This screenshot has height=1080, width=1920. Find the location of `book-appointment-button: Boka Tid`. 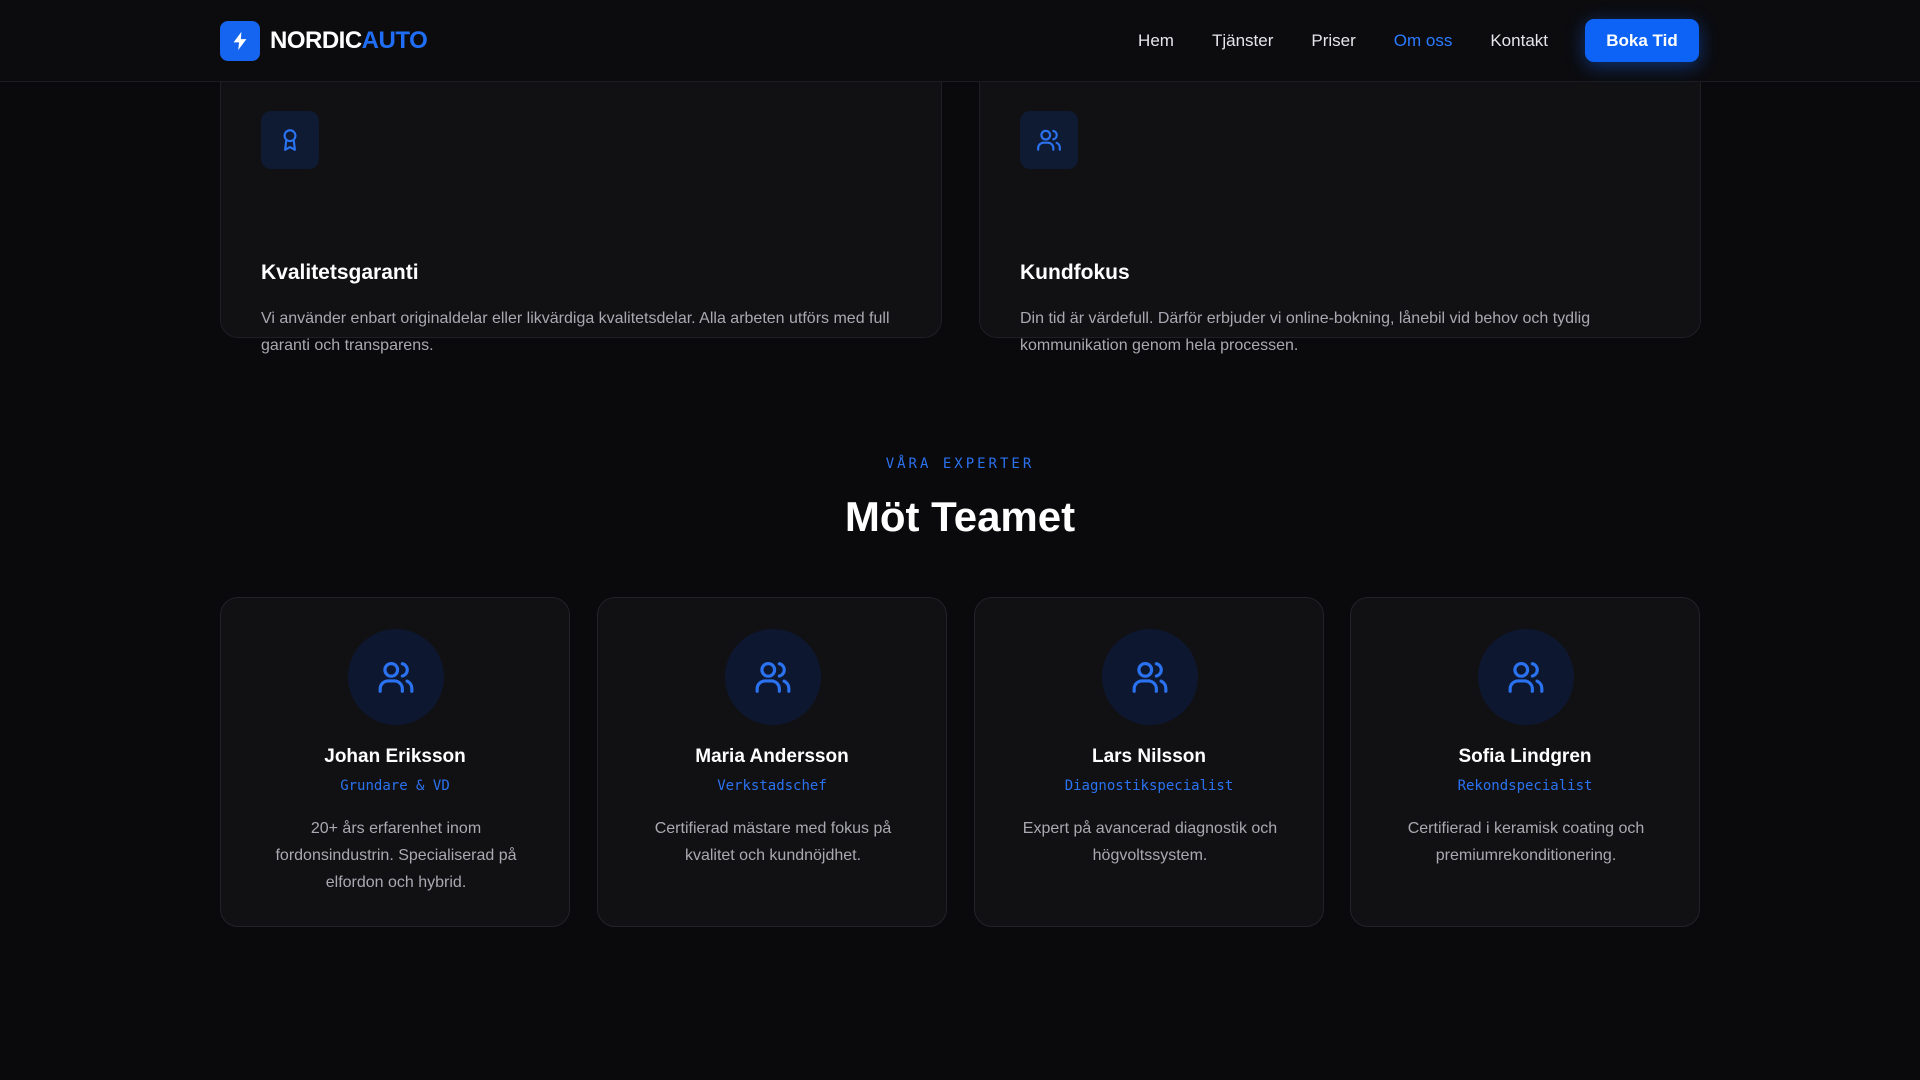

book-appointment-button: Boka Tid is located at coordinates (1642, 40).